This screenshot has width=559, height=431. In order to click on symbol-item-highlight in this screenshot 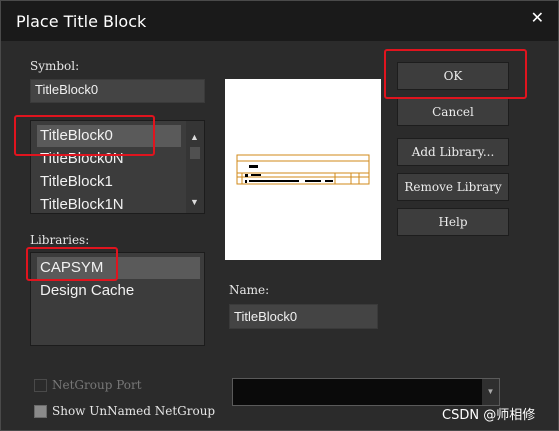, I will do `click(84, 135)`.